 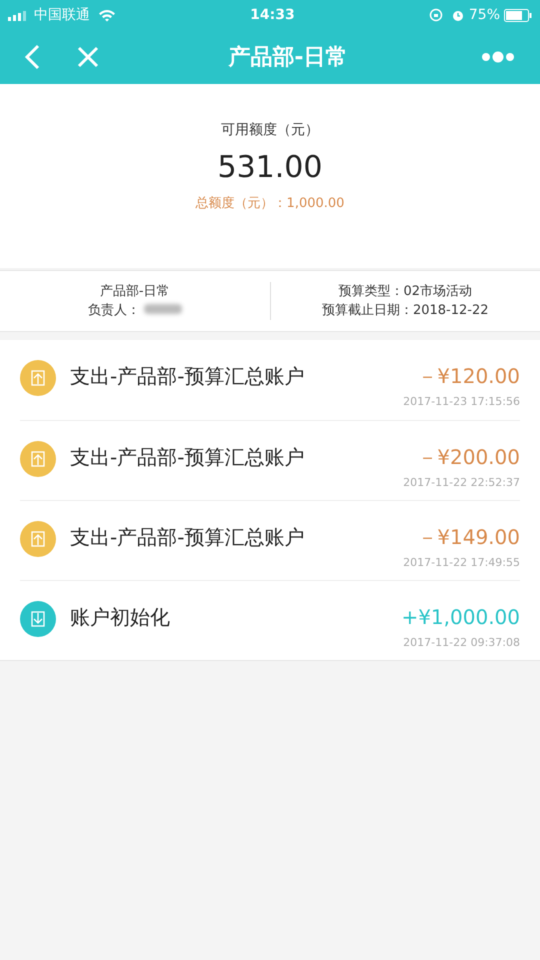 What do you see at coordinates (405, 311) in the screenshot?
I see `budget-deadline: 预算截止日期：2018-12-22` at bounding box center [405, 311].